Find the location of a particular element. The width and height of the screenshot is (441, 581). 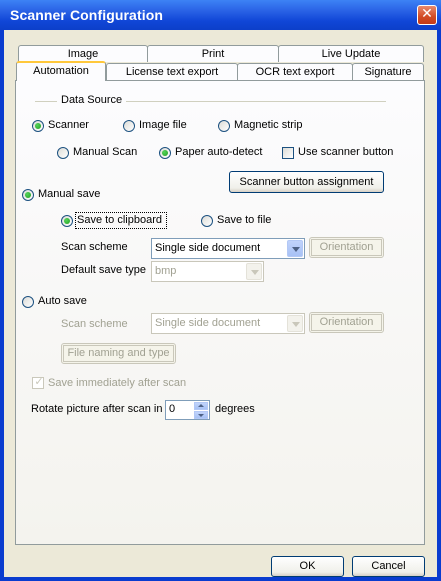

tab-signature: Signature is located at coordinates (388, 71).